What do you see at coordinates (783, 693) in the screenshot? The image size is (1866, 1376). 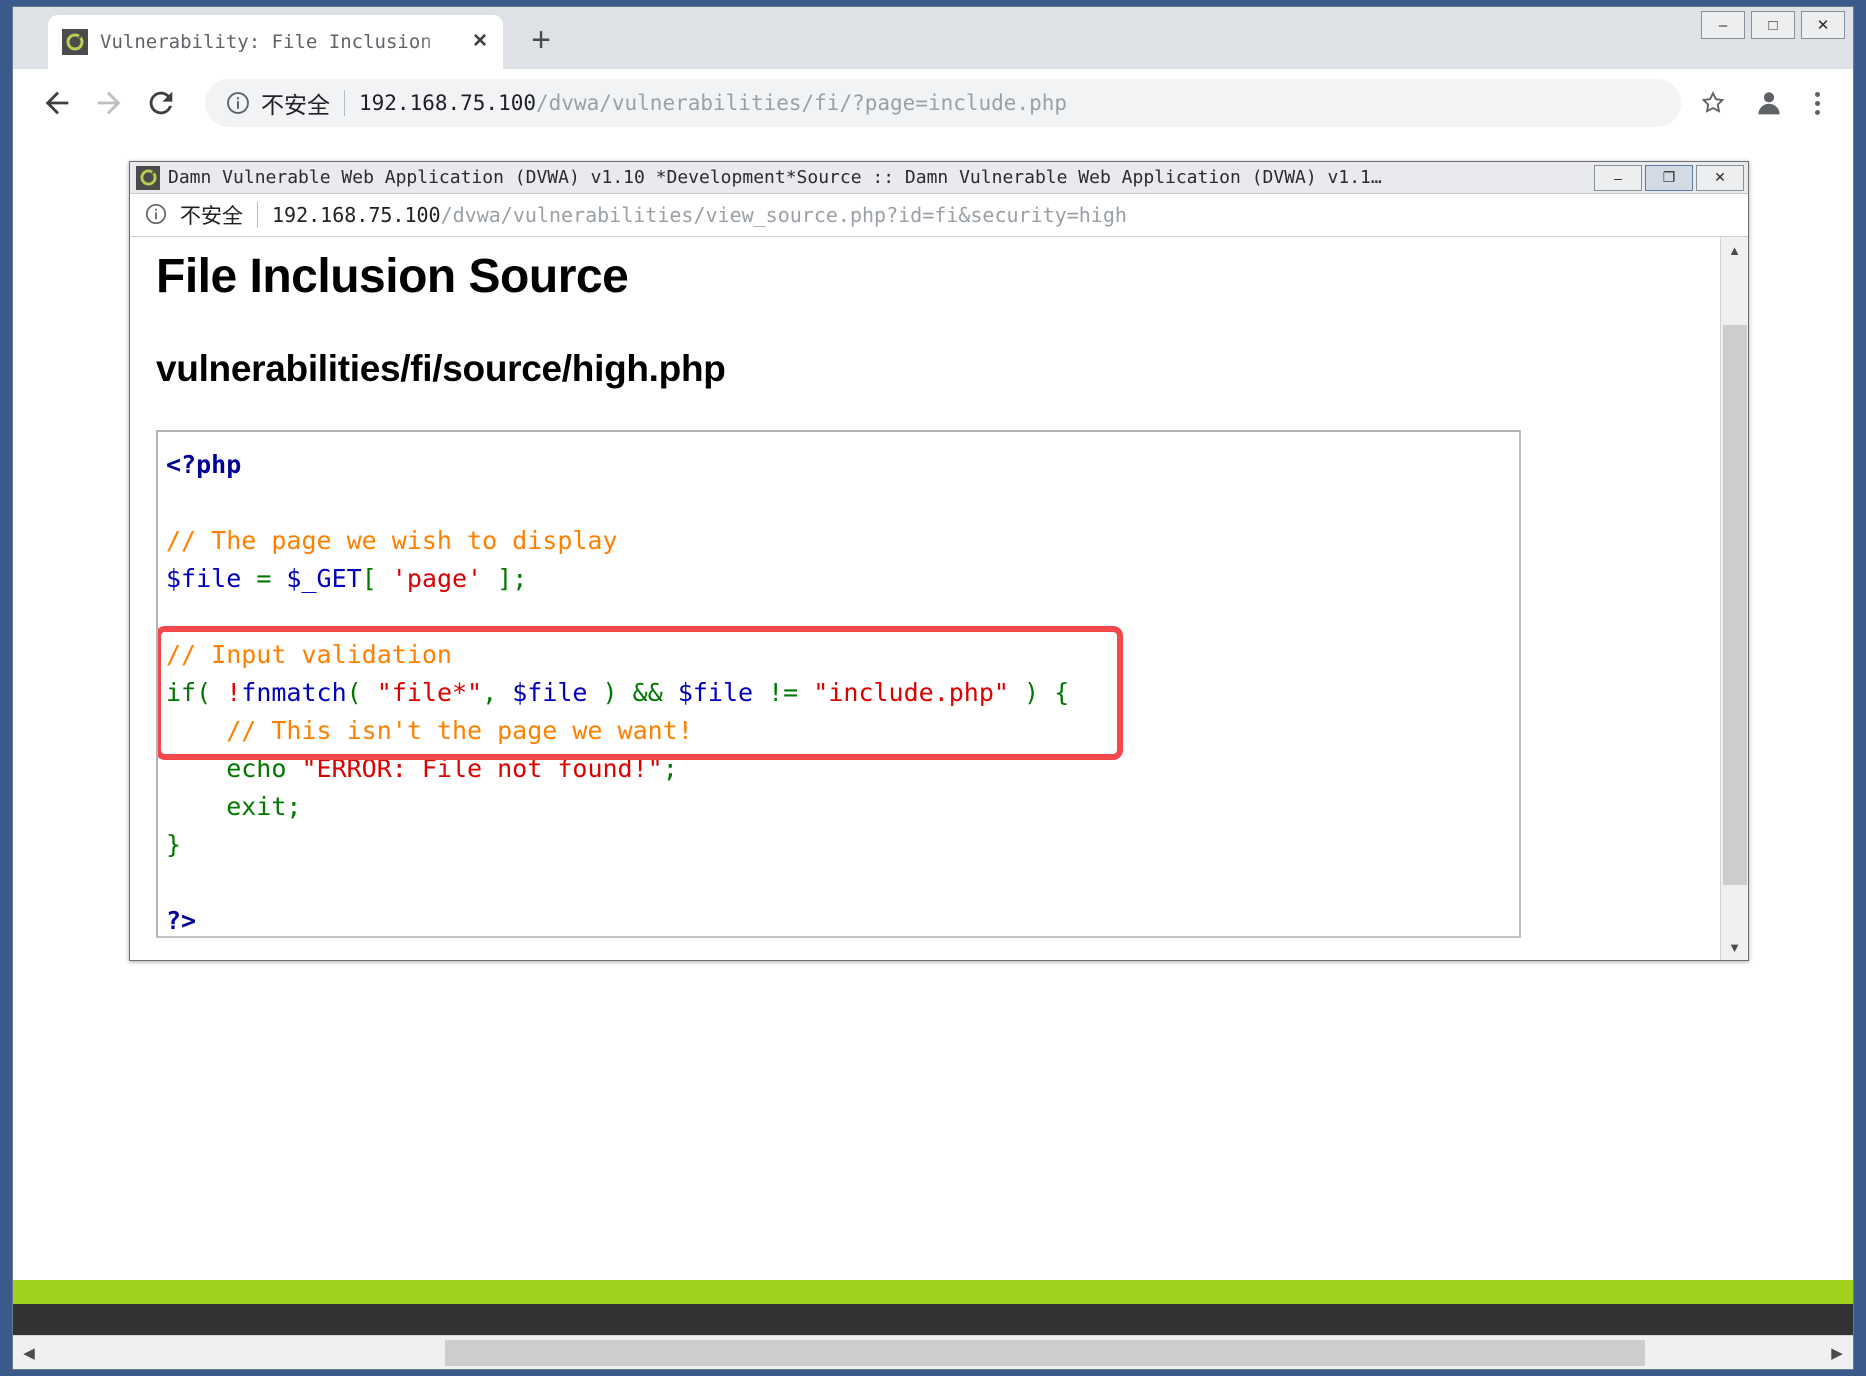 I see `code-token: !=` at bounding box center [783, 693].